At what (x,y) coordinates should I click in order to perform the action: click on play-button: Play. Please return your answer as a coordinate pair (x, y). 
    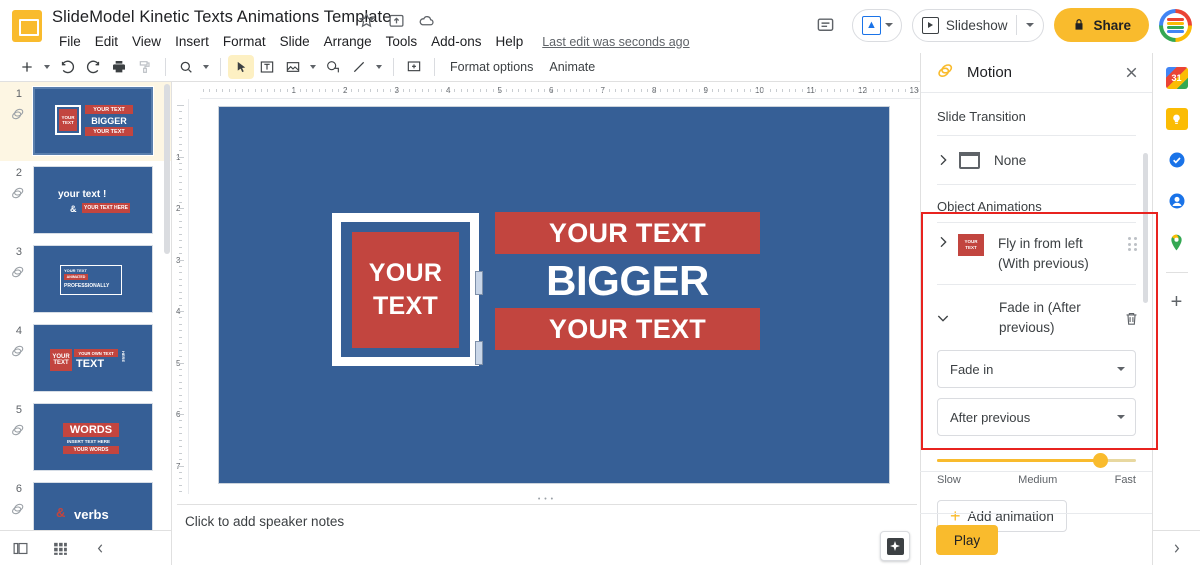
    Looking at the image, I should click on (967, 540).